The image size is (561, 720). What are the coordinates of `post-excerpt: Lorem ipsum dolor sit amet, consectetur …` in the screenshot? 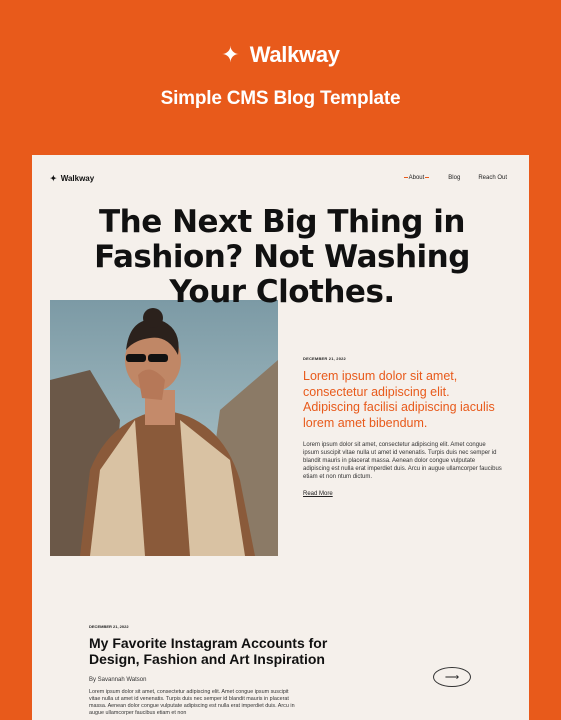 It's located at (192, 702).